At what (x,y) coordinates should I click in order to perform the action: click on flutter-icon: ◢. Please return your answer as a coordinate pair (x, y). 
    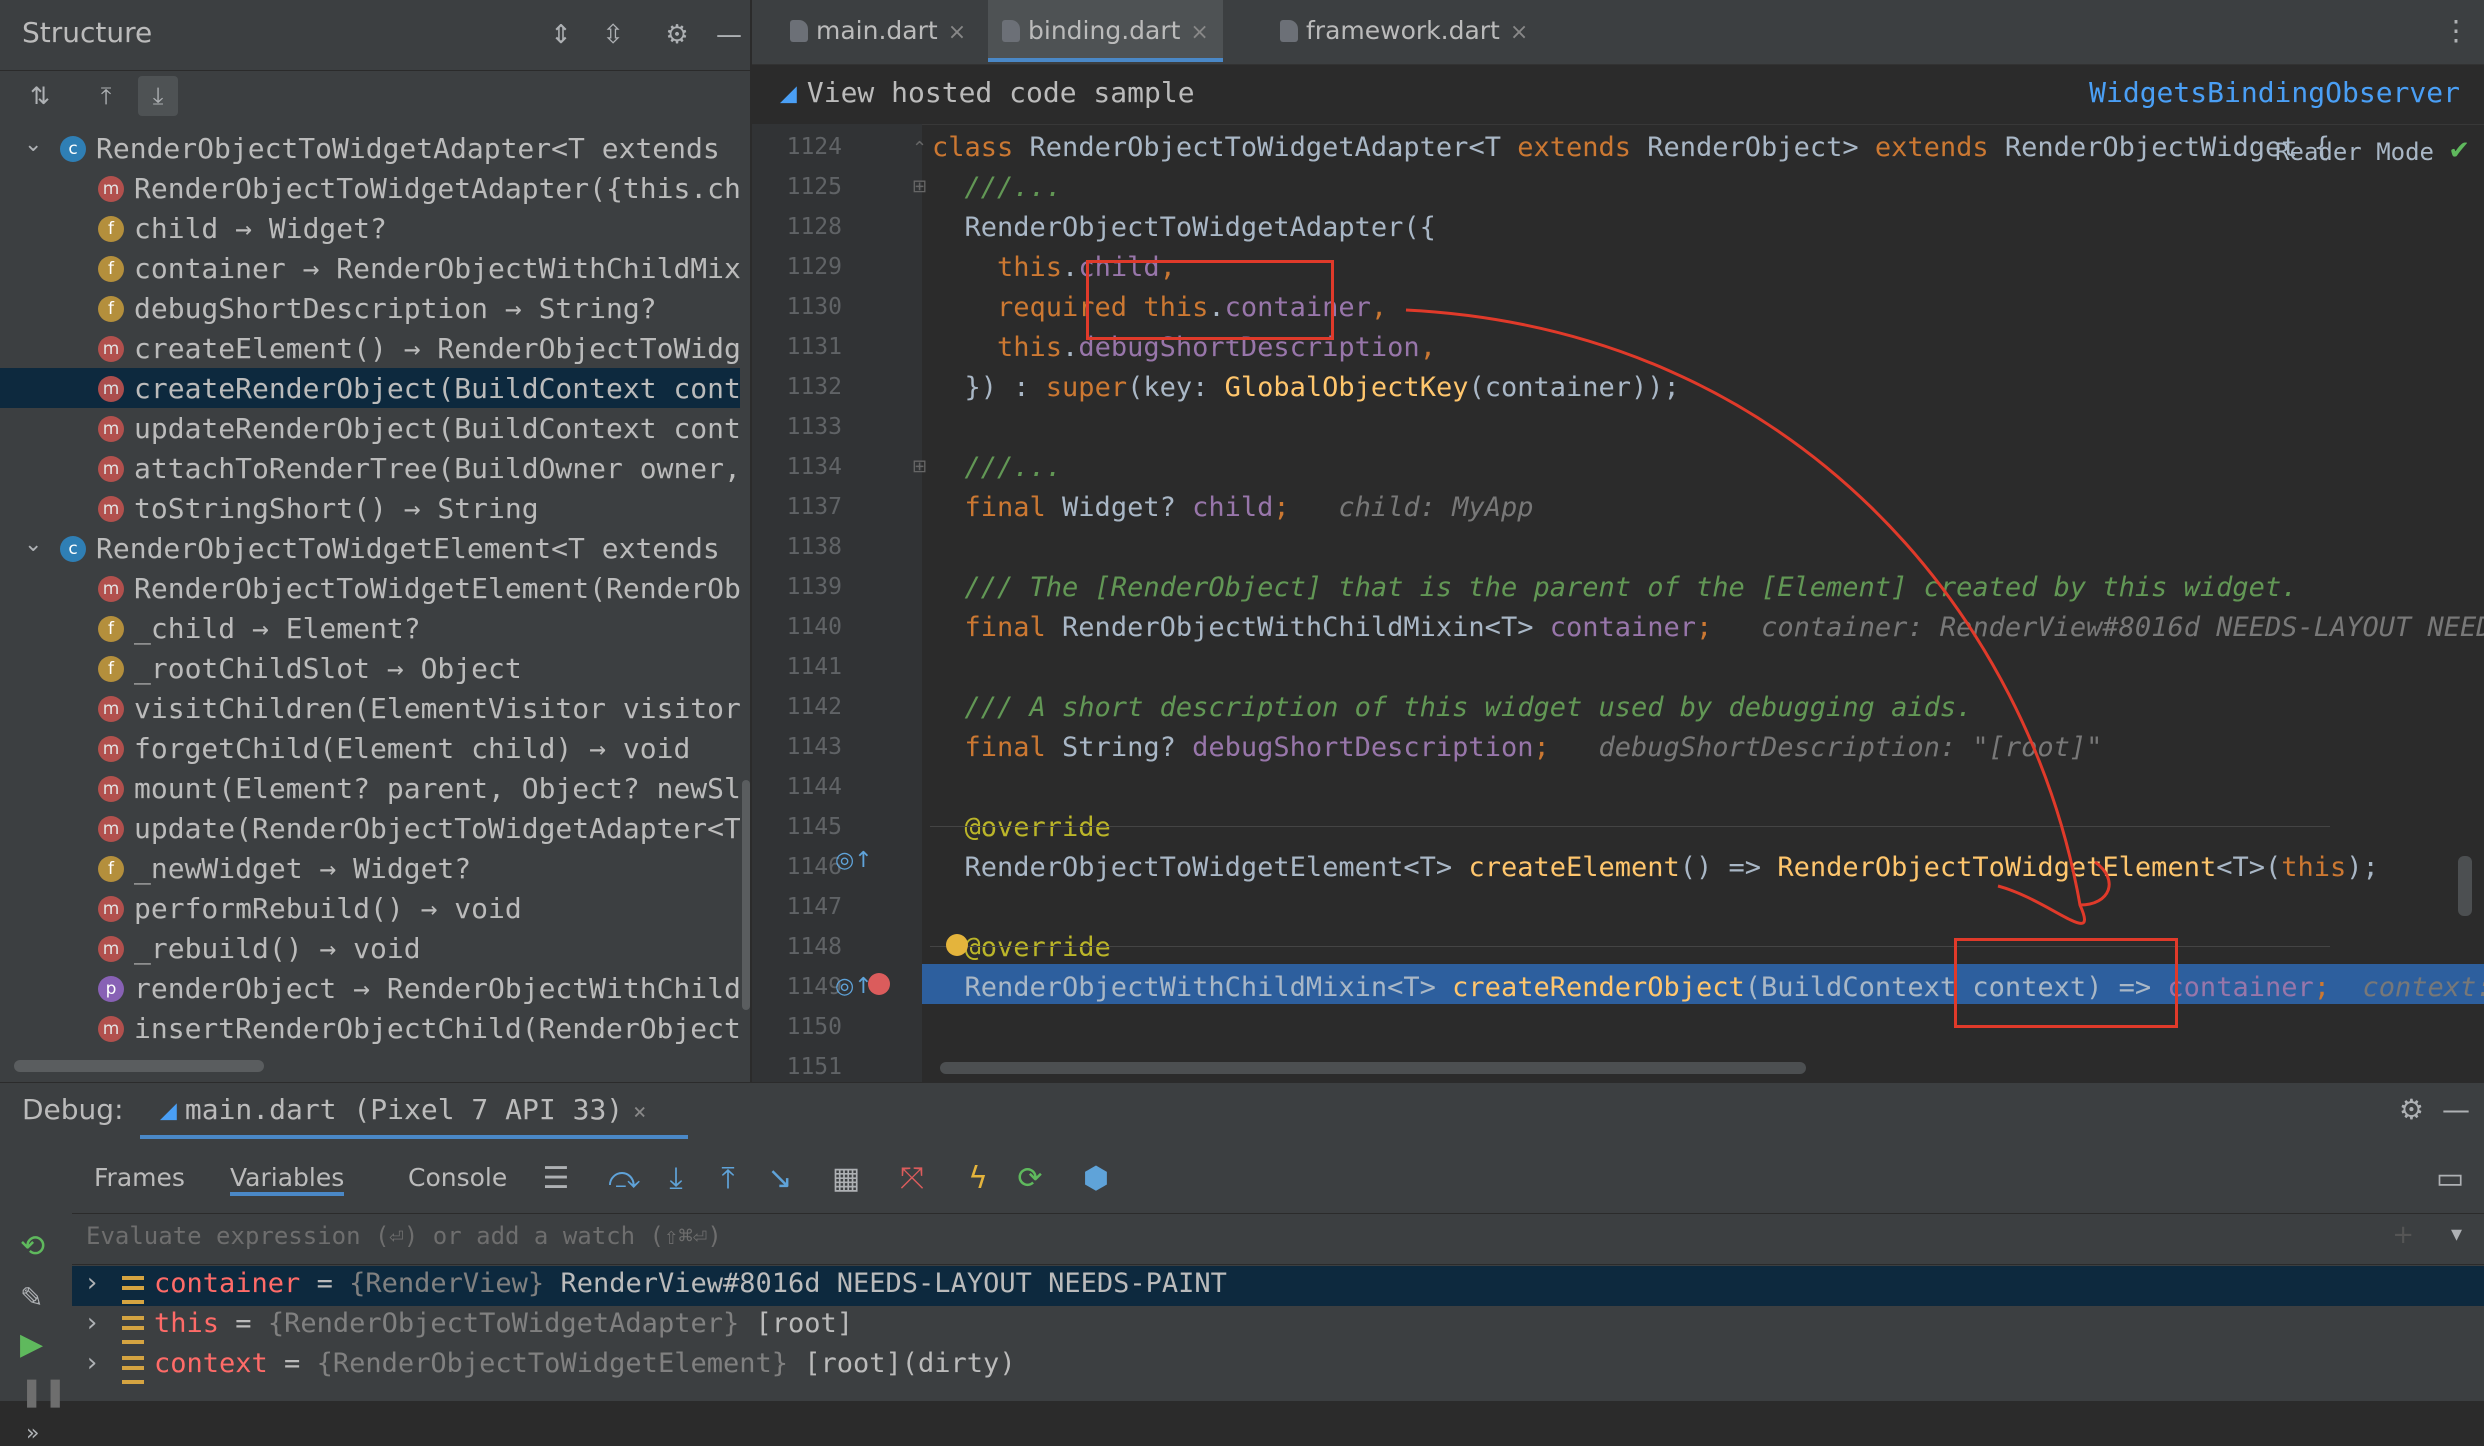
    Looking at the image, I should click on (168, 1109).